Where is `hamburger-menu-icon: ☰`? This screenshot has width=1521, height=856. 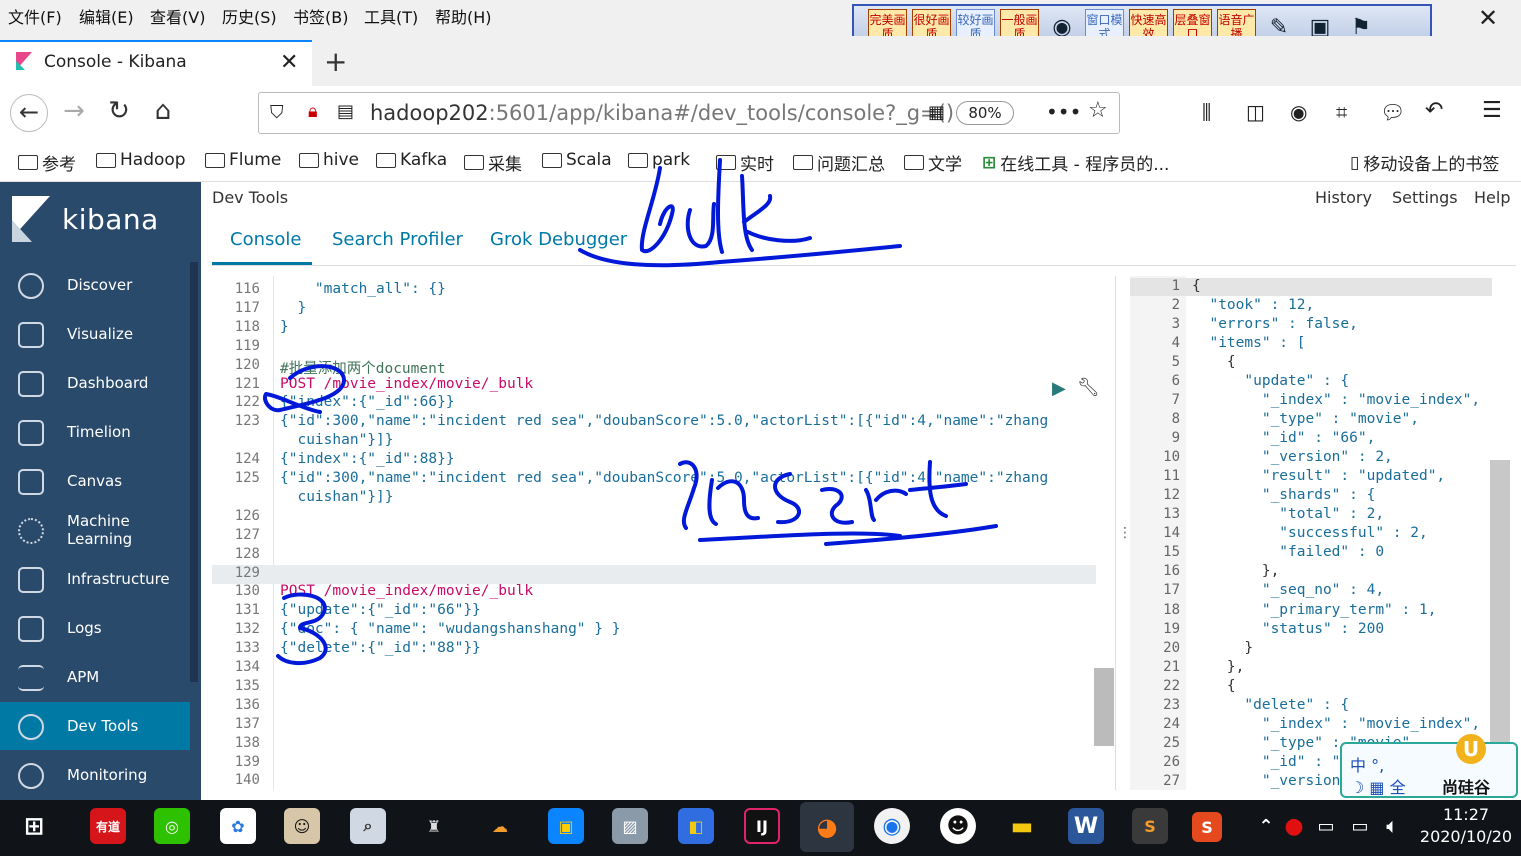
hamburger-menu-icon: ☰ is located at coordinates (1492, 110).